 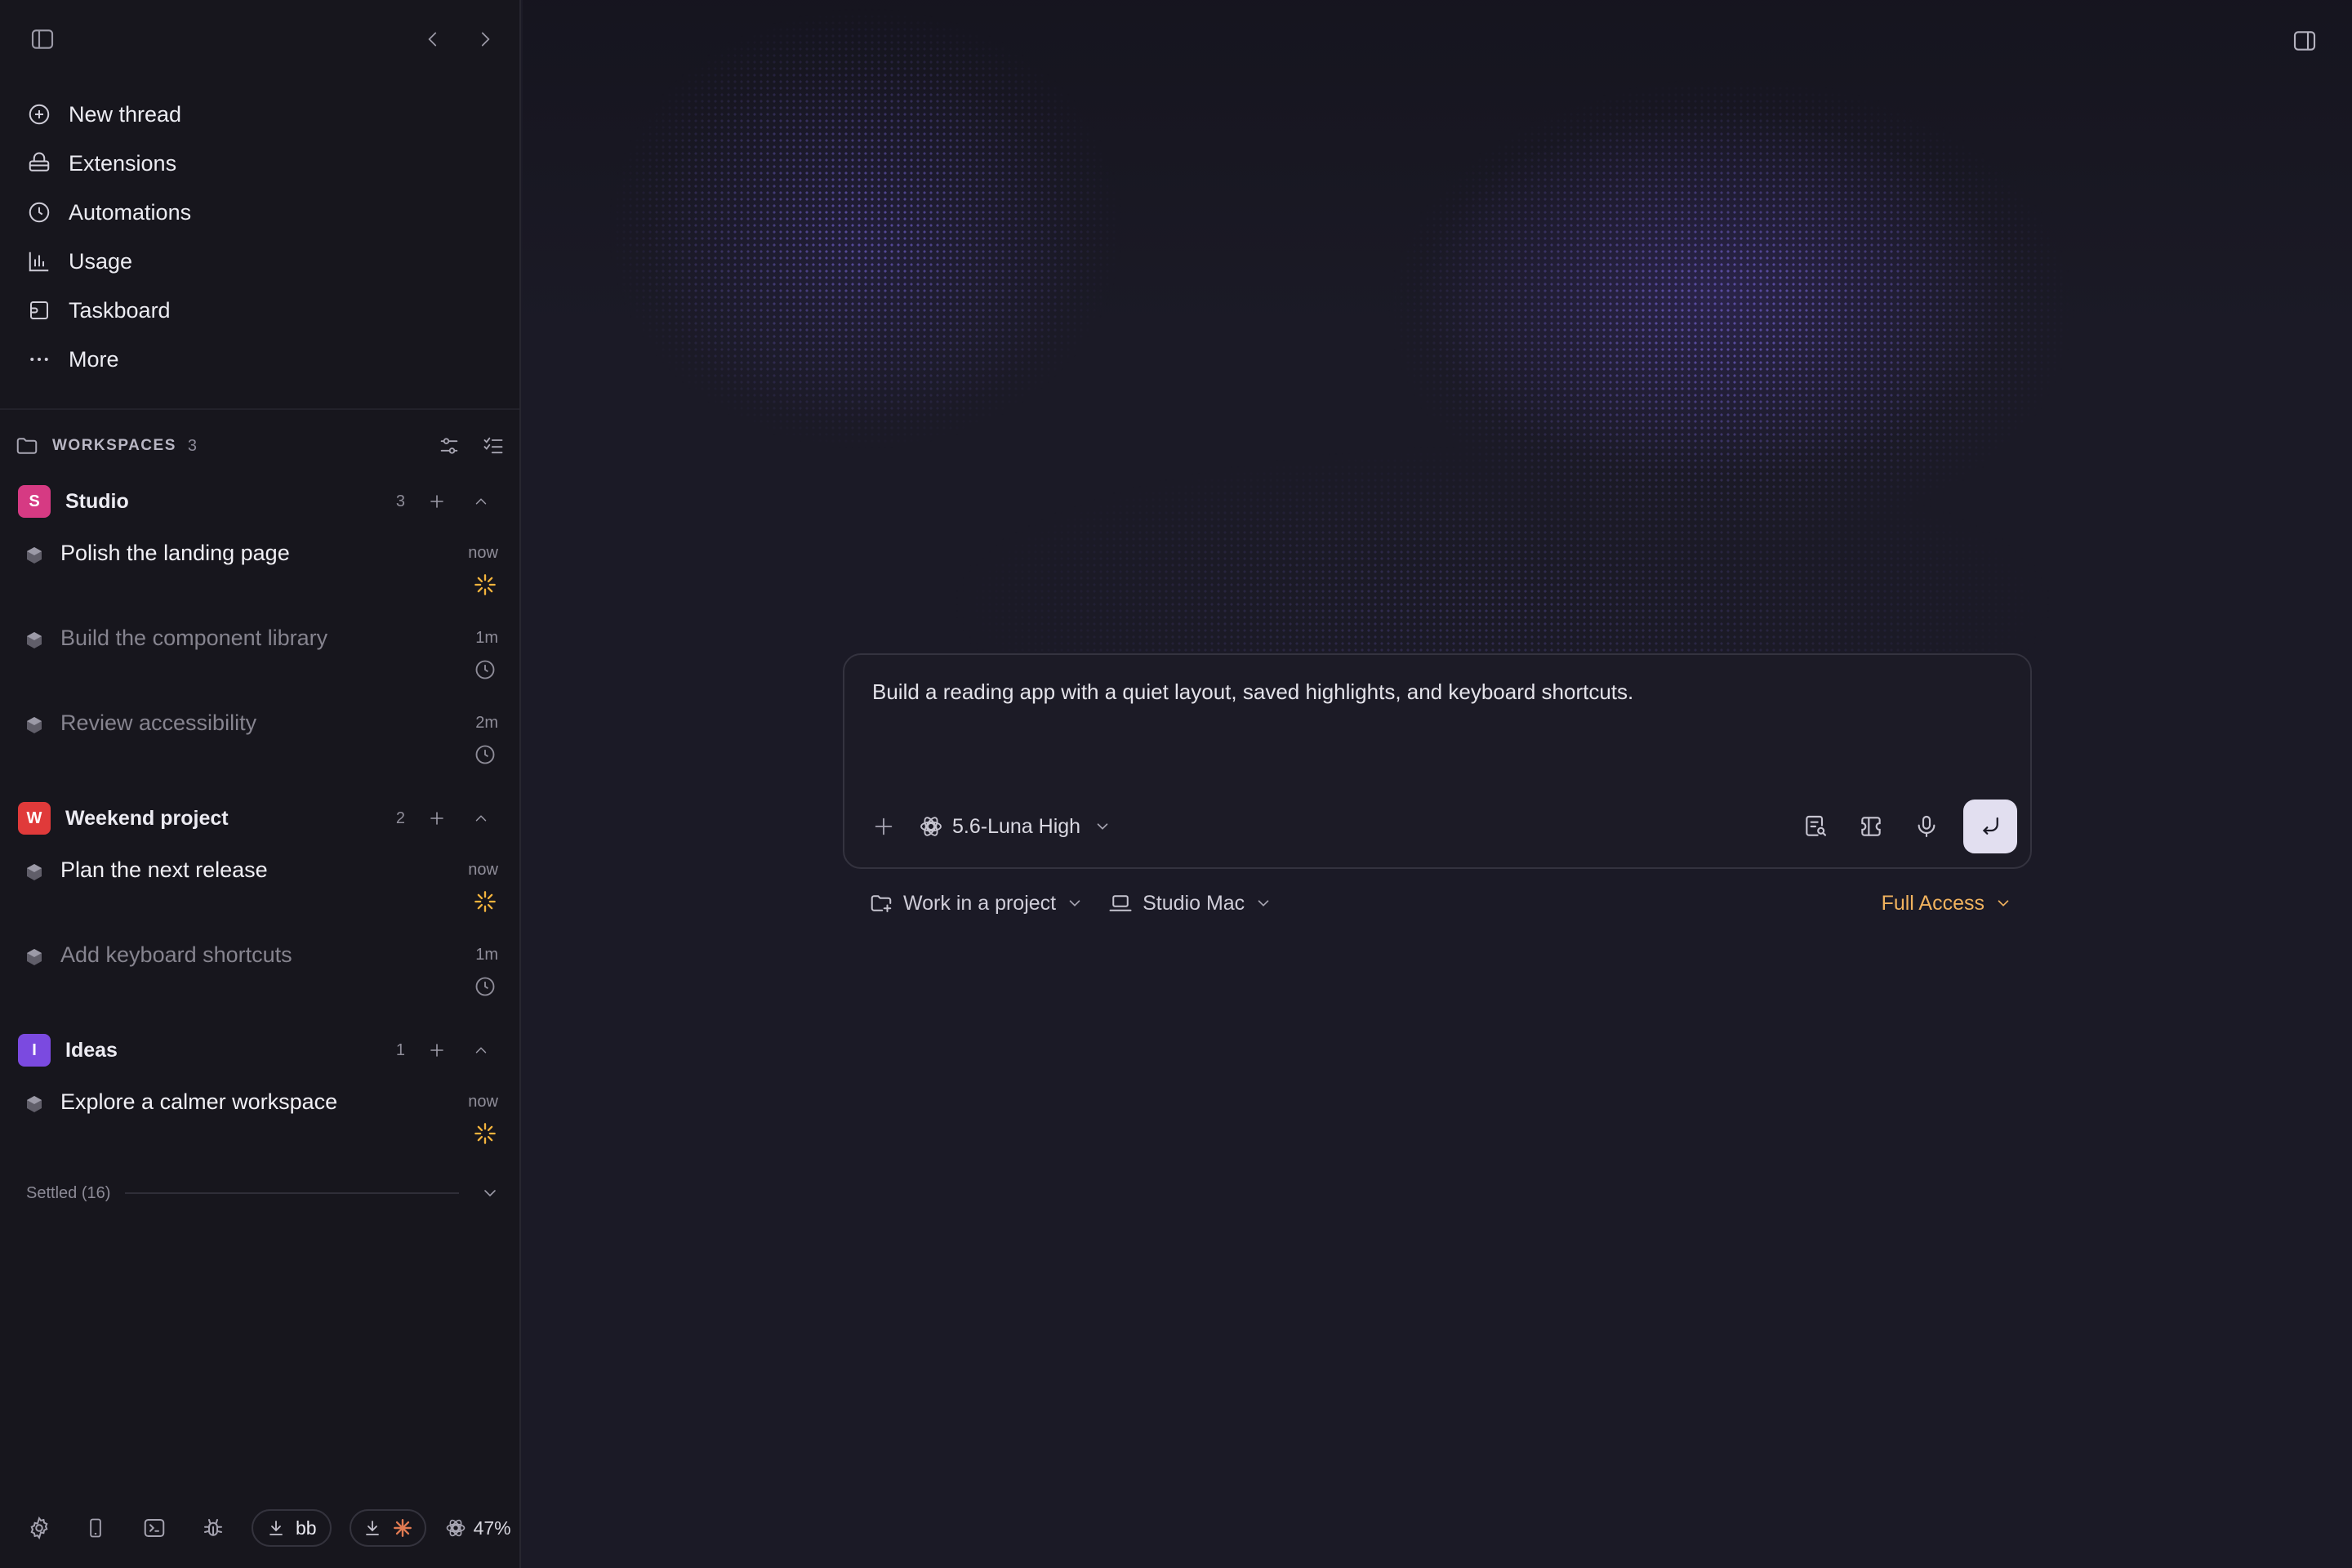 I want to click on workspace-badge: S, so click(x=34, y=501).